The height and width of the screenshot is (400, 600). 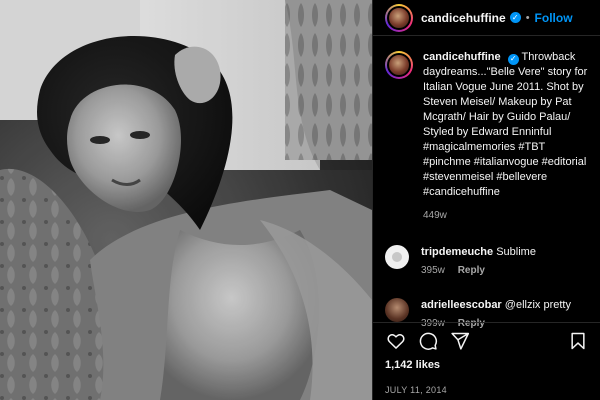 I want to click on author-avatar, so click(x=399, y=17).